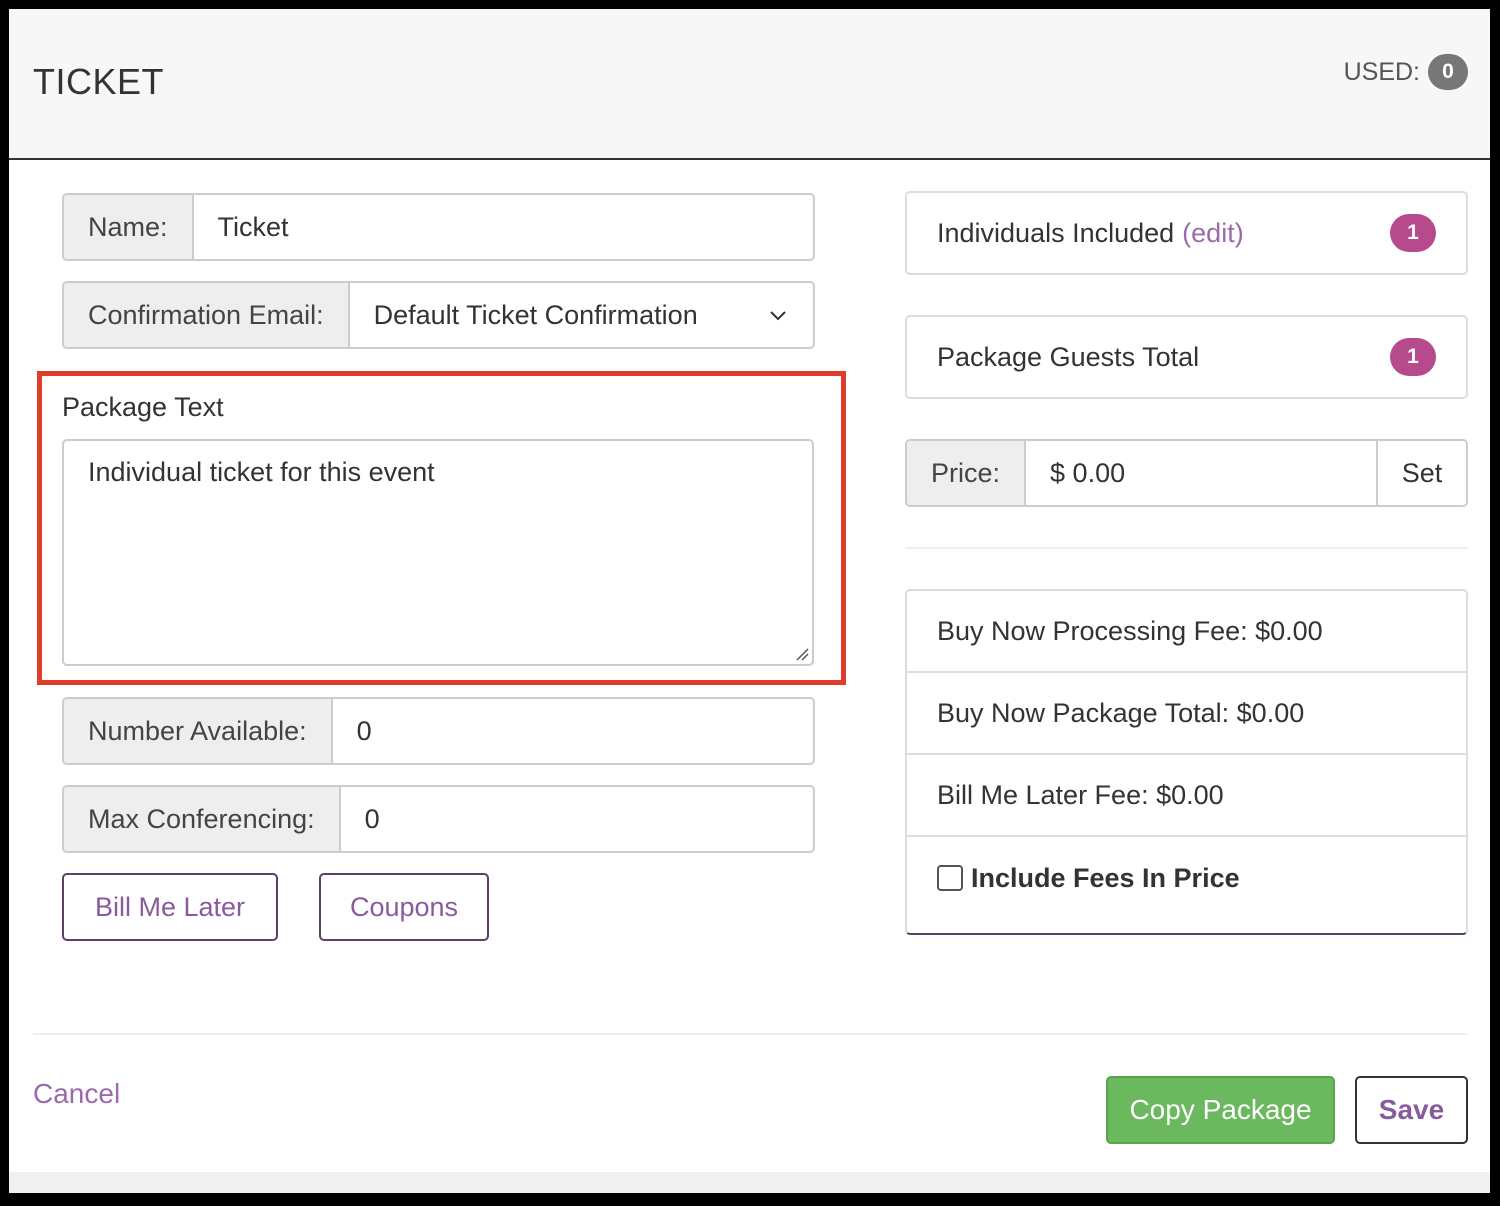 Image resolution: width=1500 pixels, height=1206 pixels. I want to click on price-label: Price:, so click(967, 473).